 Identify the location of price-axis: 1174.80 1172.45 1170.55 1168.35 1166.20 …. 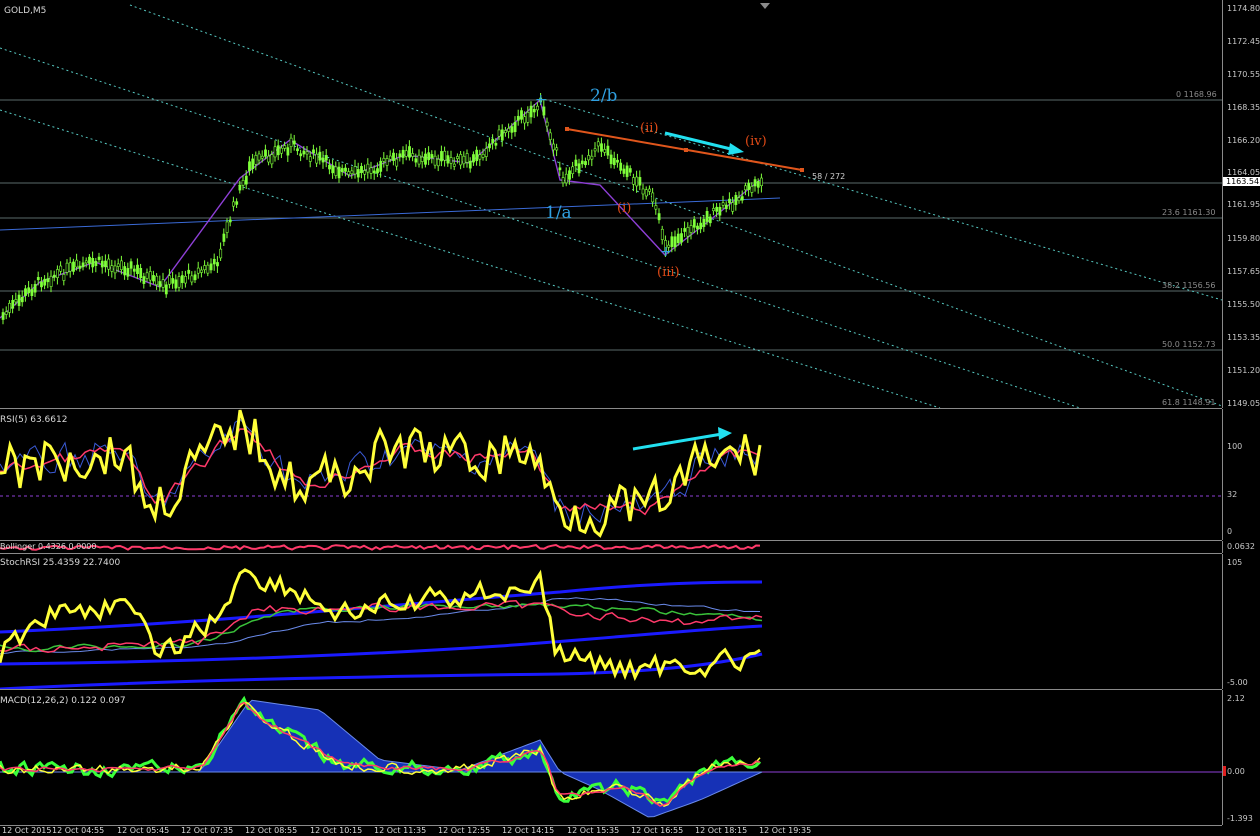
(1241, 204).